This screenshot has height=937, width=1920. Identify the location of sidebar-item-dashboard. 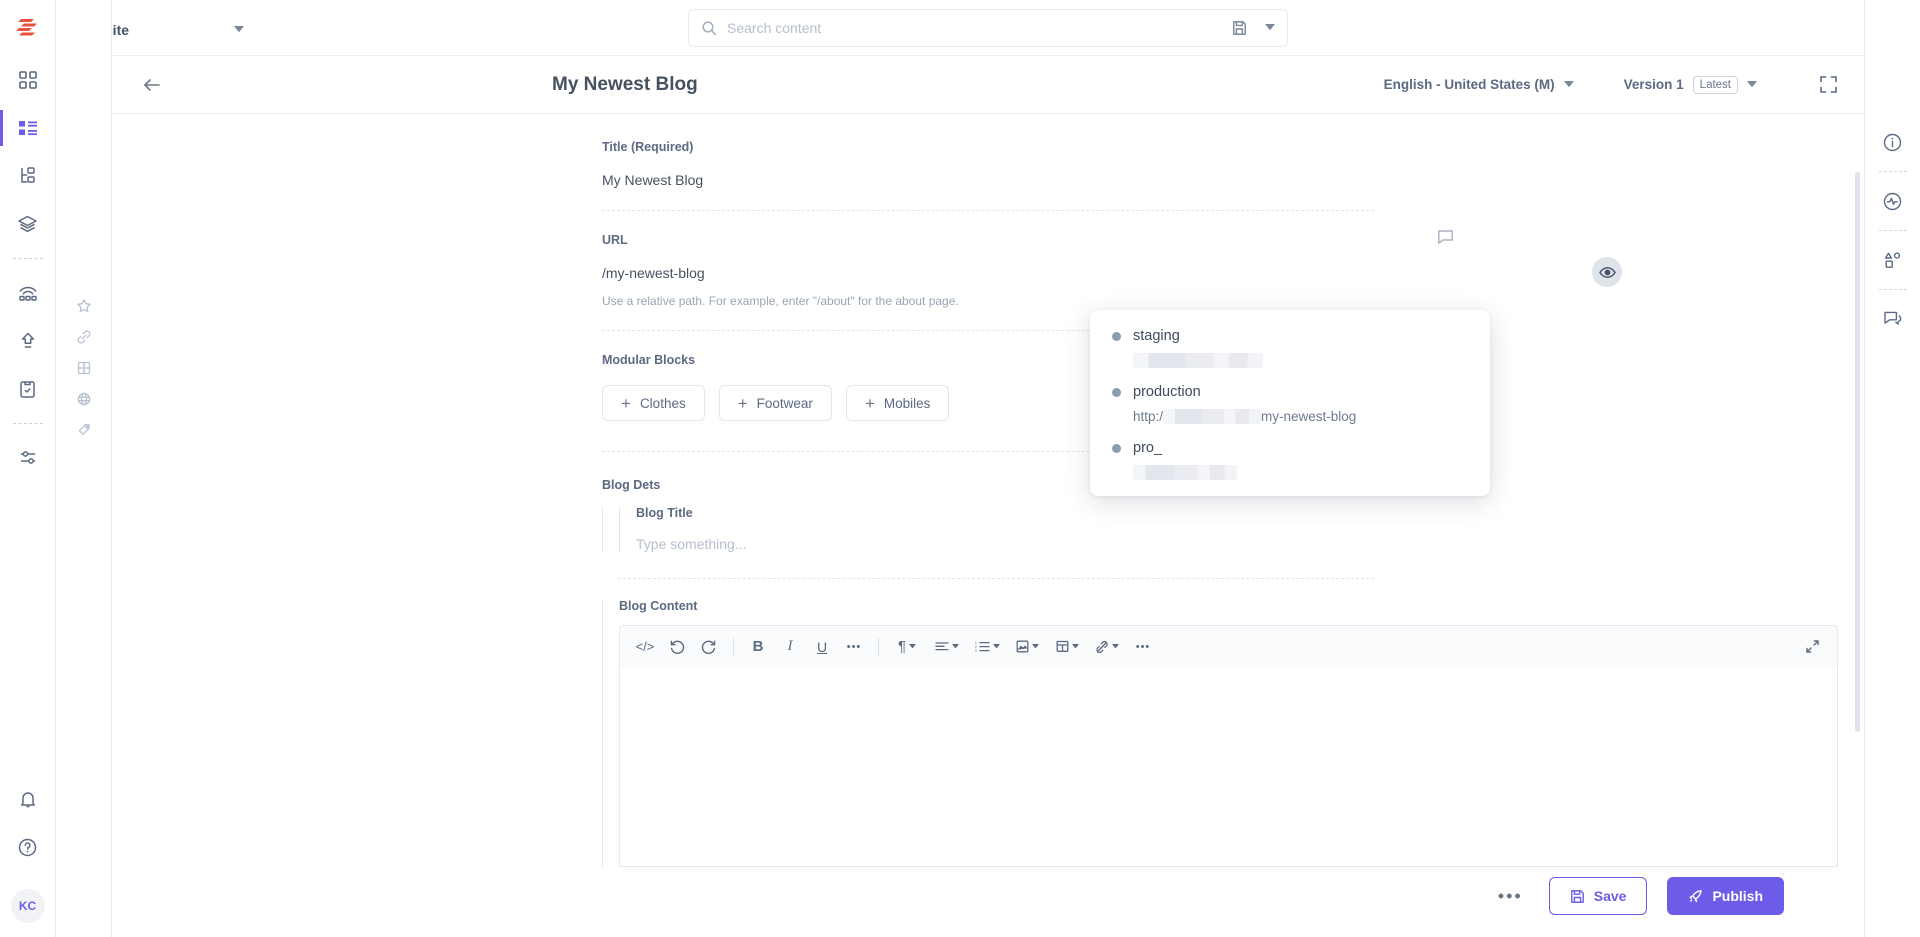
(28, 80).